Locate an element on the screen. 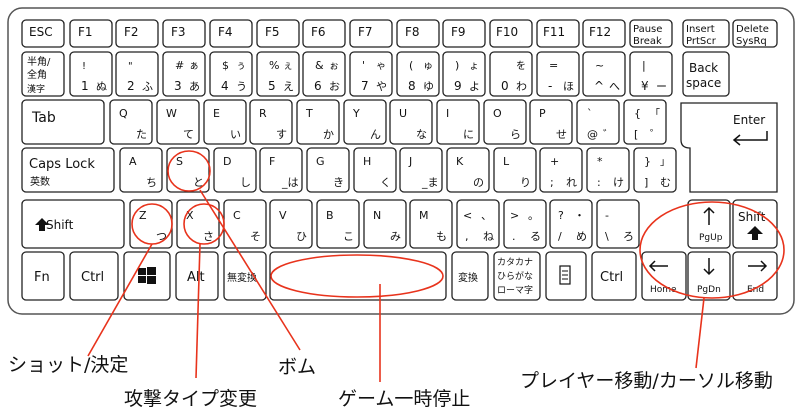 This screenshot has height=418, width=802. key-fn: Fn is located at coordinates (43, 276).